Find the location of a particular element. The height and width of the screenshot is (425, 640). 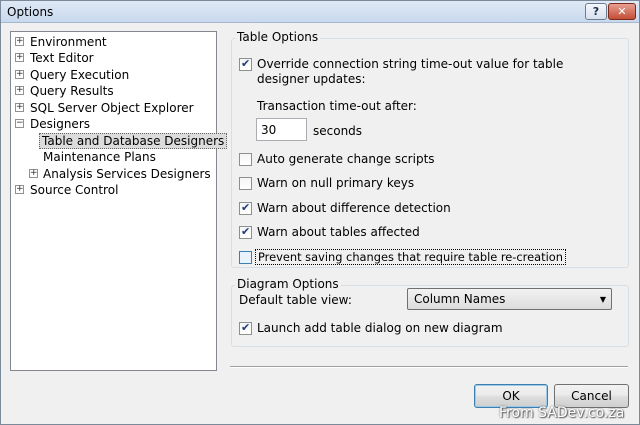

timeout-input is located at coordinates (281, 129).